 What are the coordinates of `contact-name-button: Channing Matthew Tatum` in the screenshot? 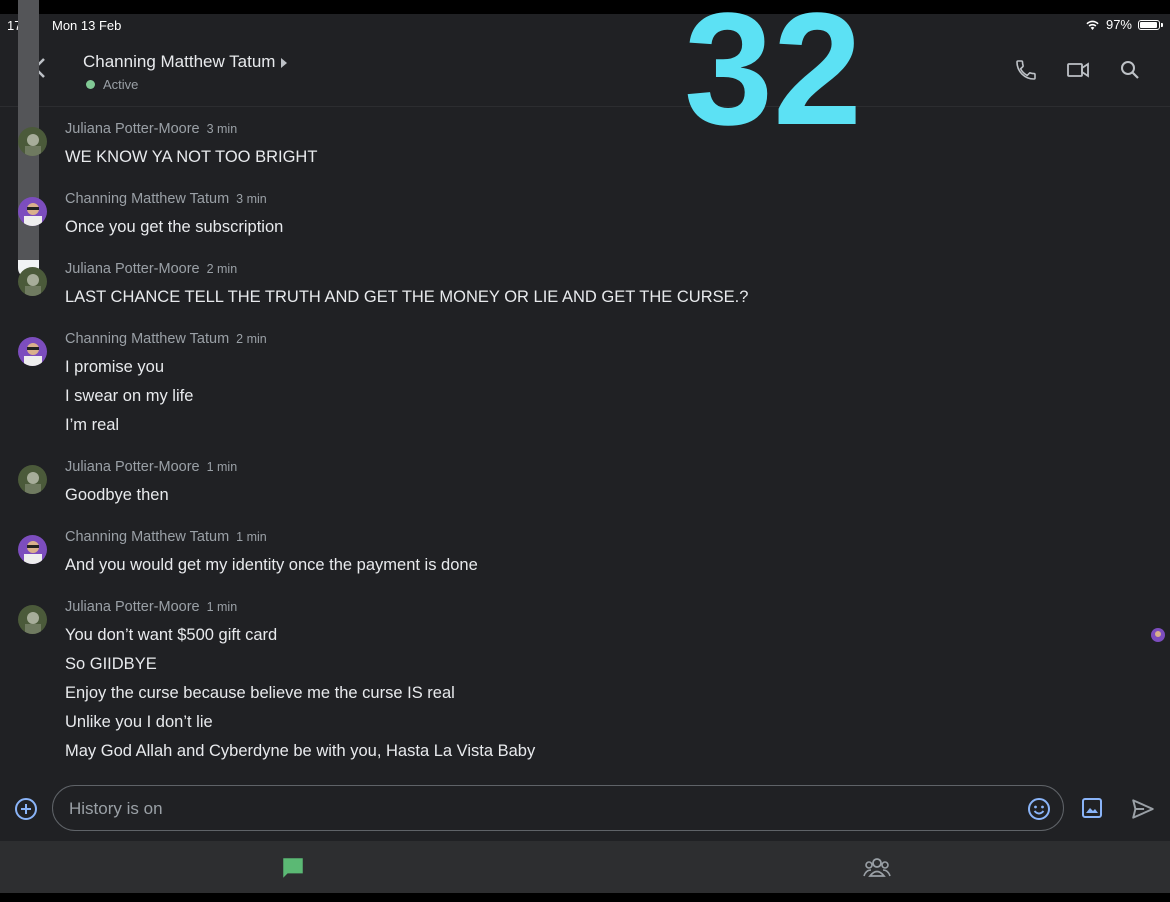 It's located at (185, 62).